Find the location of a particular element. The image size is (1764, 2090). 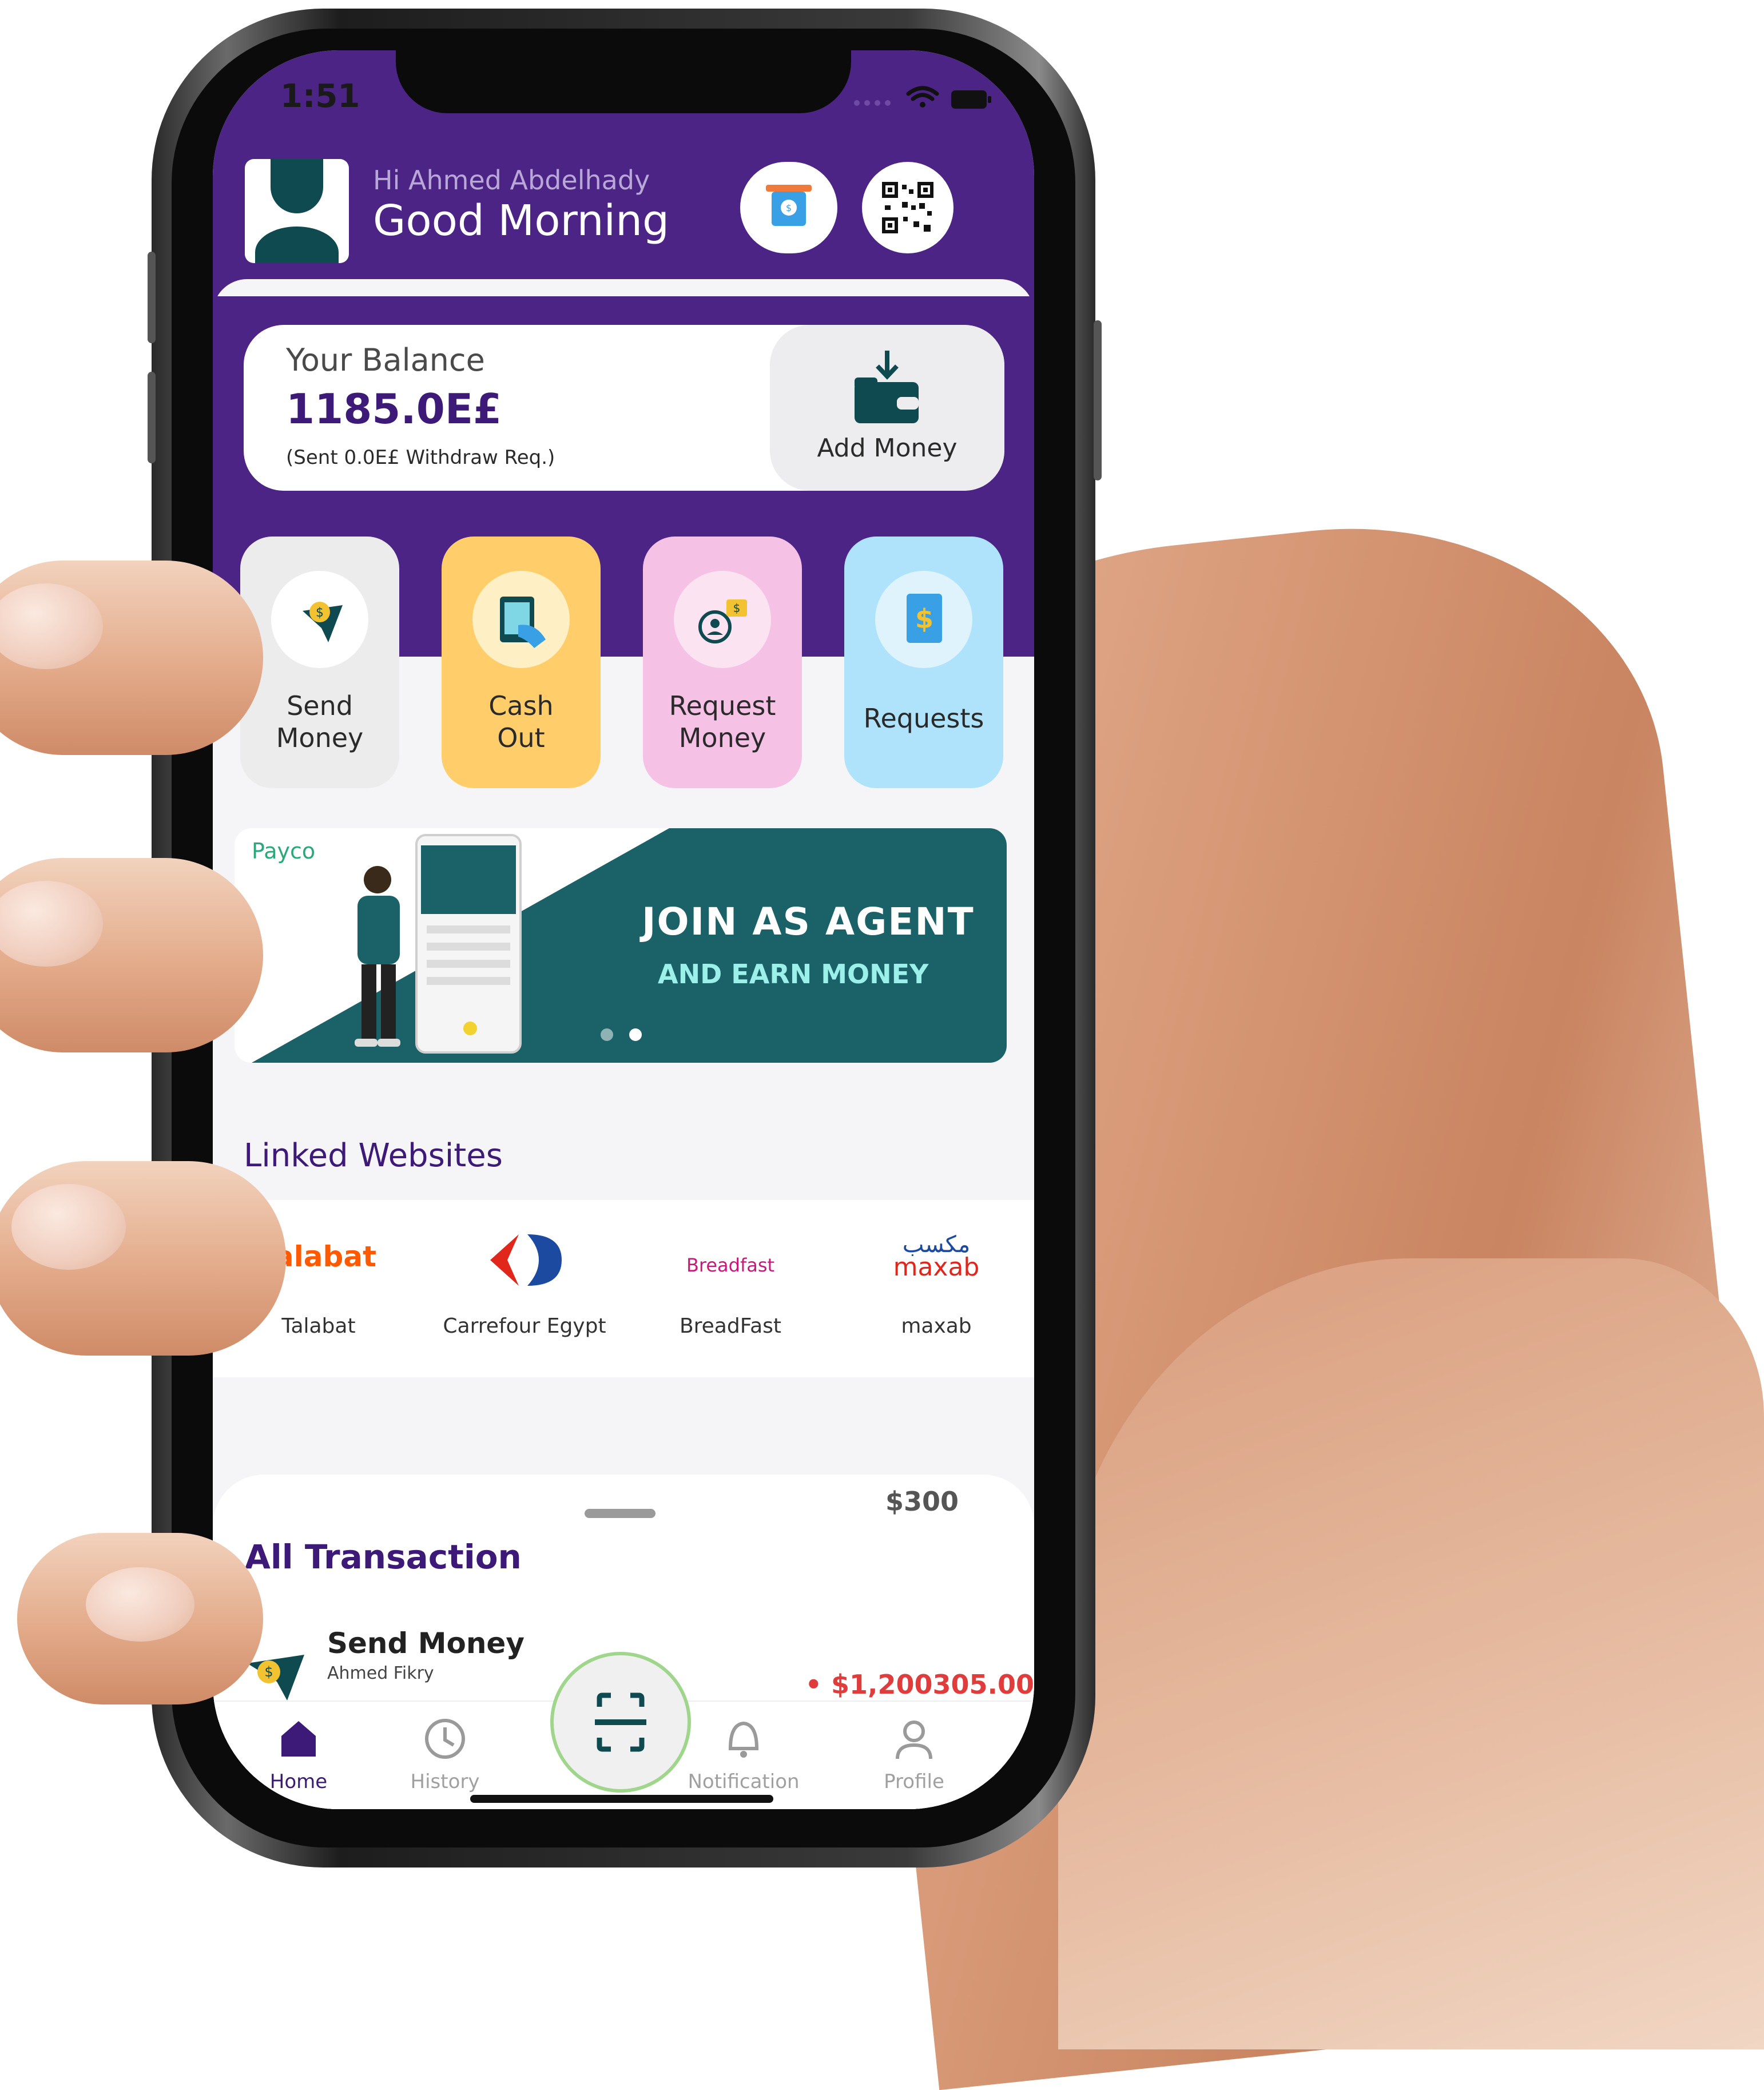

requests-button: $ Requests is located at coordinates (923, 662).